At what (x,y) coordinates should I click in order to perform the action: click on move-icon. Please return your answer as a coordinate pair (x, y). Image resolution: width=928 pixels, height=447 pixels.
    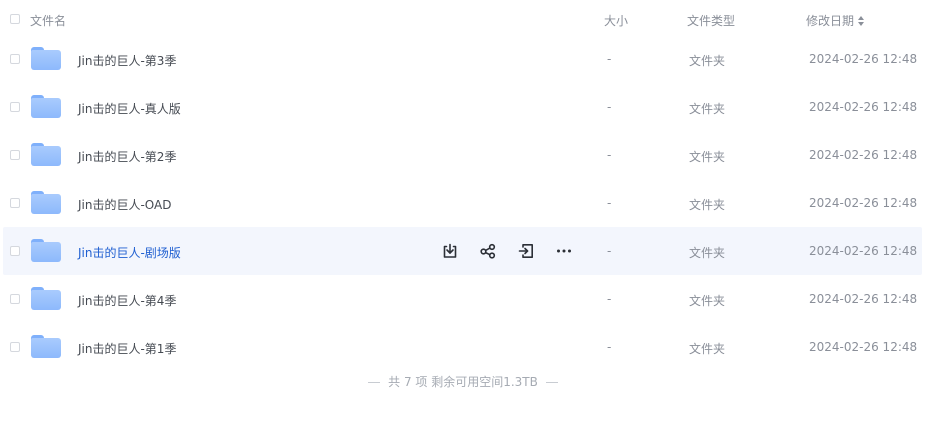
    Looking at the image, I should click on (525, 251).